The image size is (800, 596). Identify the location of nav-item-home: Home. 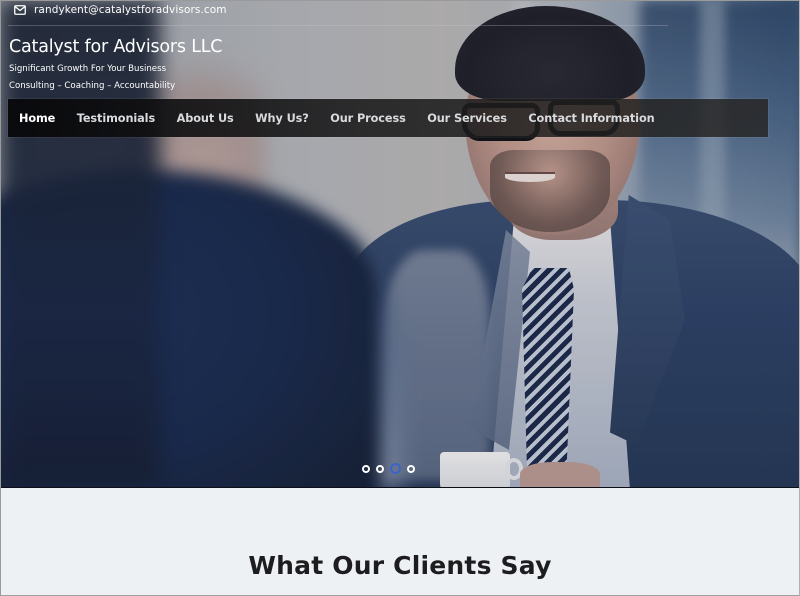
(37, 118).